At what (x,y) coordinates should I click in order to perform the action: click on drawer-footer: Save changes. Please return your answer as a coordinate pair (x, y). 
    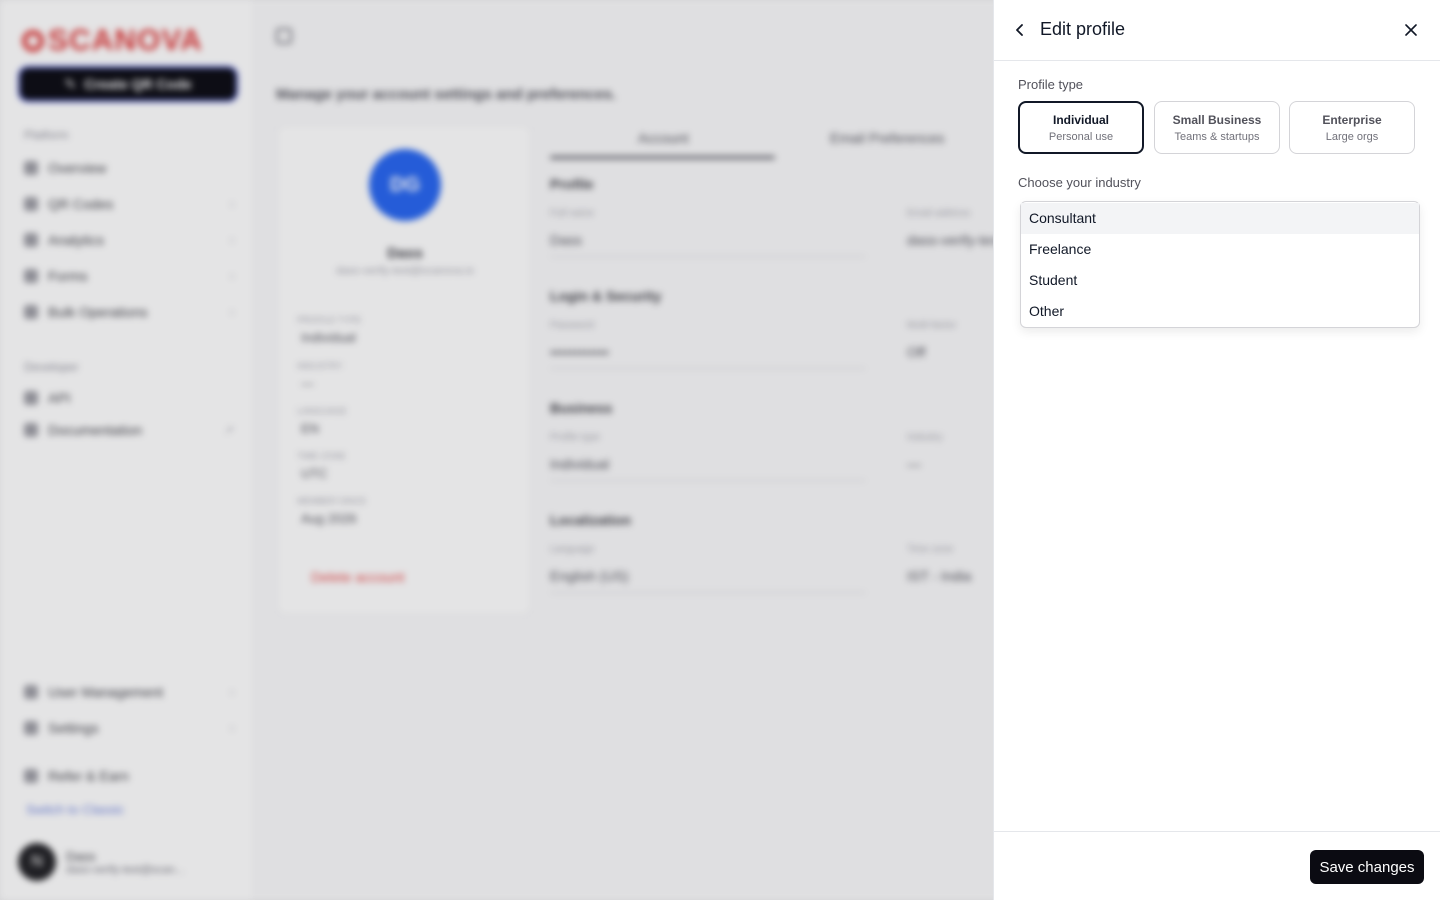
    Looking at the image, I should click on (1217, 865).